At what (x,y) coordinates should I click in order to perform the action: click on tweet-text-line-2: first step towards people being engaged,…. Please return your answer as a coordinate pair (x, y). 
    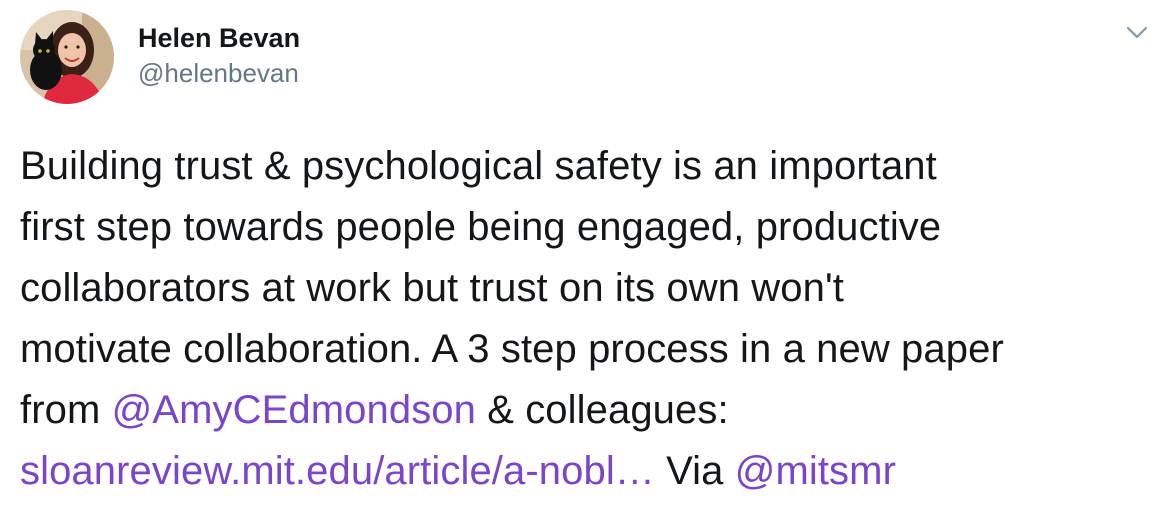
    Looking at the image, I should click on (481, 227).